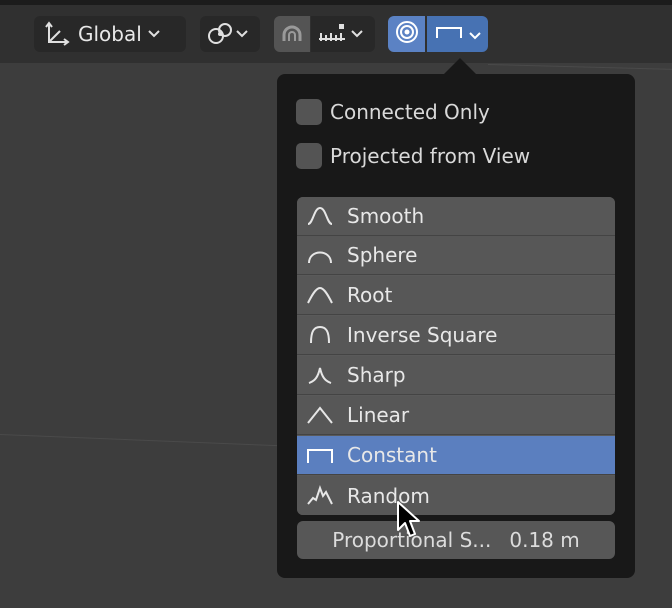 The image size is (672, 608). What do you see at coordinates (320, 334) in the screenshot?
I see `inverse-square-falloff-icon` at bounding box center [320, 334].